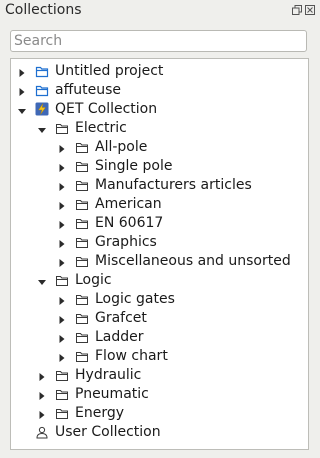 Image resolution: width=320 pixels, height=458 pixels. What do you see at coordinates (159, 128) in the screenshot?
I see `tree-item-electric: Electric` at bounding box center [159, 128].